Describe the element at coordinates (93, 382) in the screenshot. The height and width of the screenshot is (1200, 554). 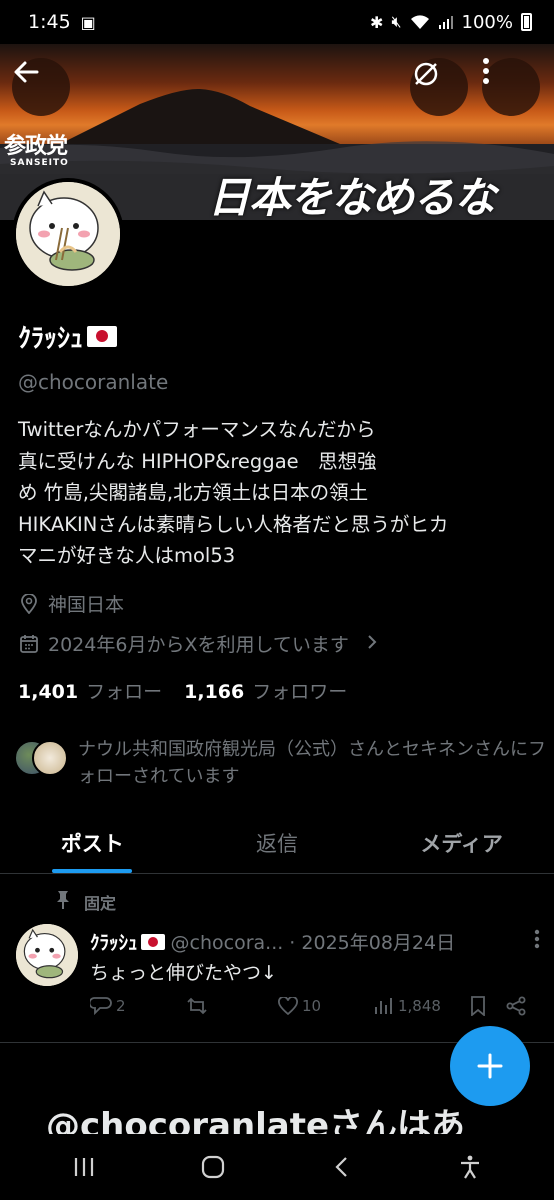
I see `profile-handle: @chocoranlate` at that location.